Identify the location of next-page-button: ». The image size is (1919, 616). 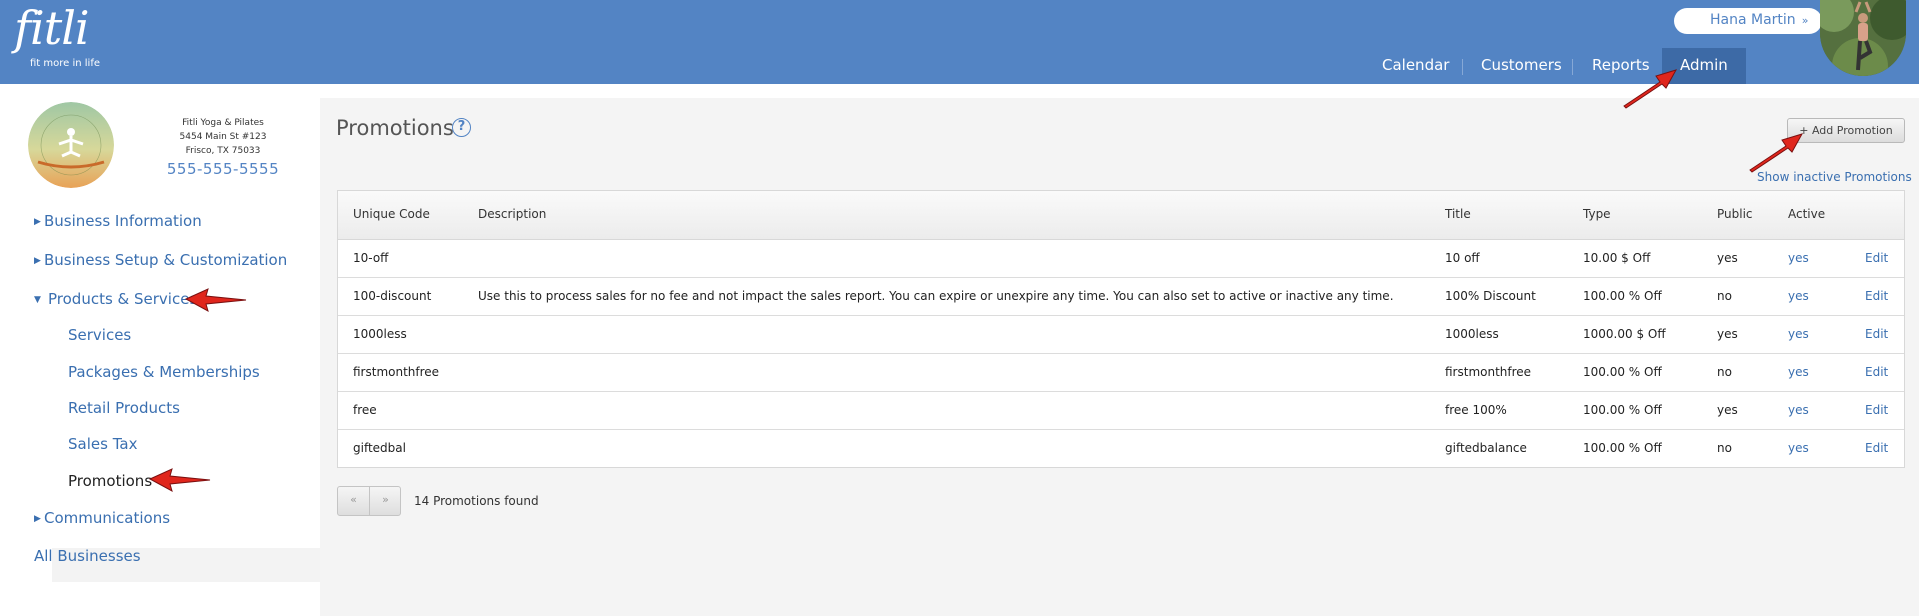
(385, 501).